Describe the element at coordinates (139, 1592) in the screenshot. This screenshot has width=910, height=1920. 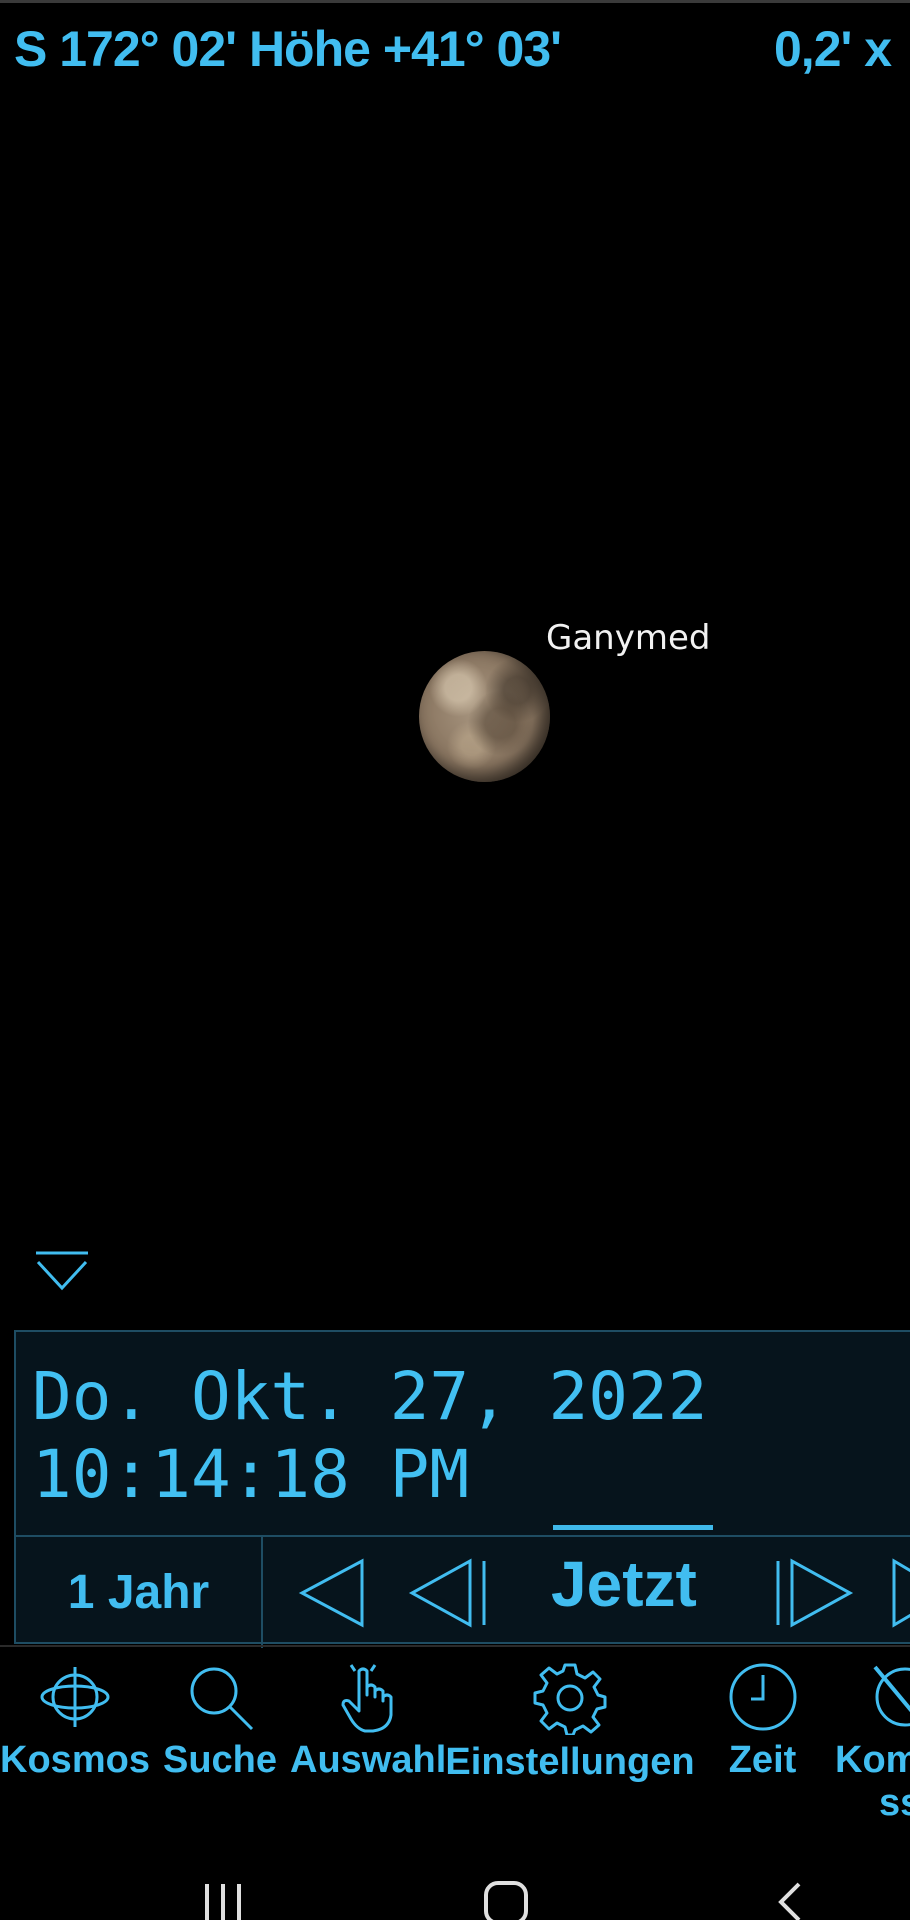
I see `time-step-button: 1 Jahr` at that location.